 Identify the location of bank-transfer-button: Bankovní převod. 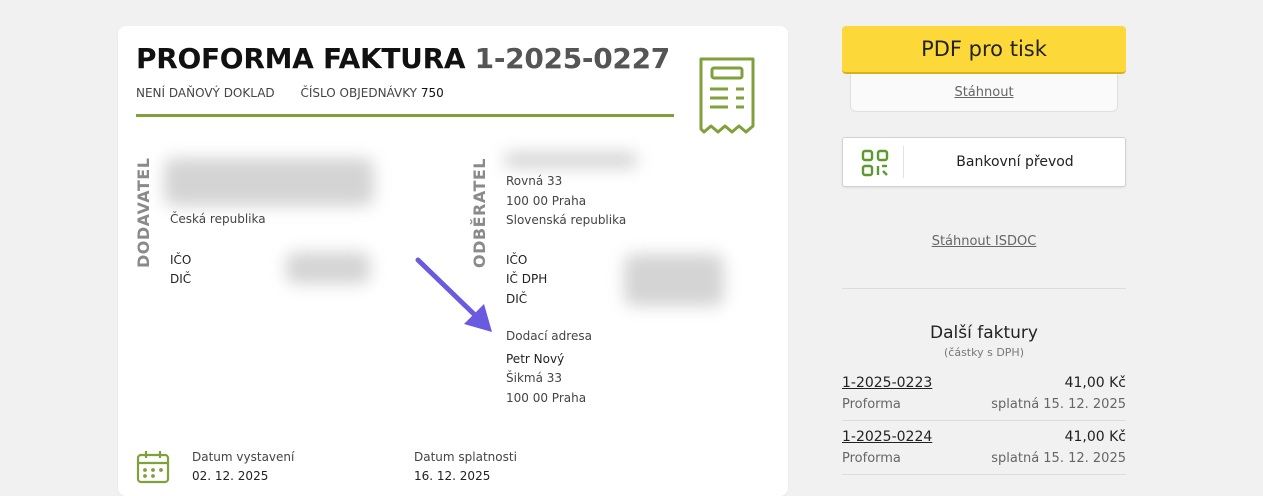
(984, 162).